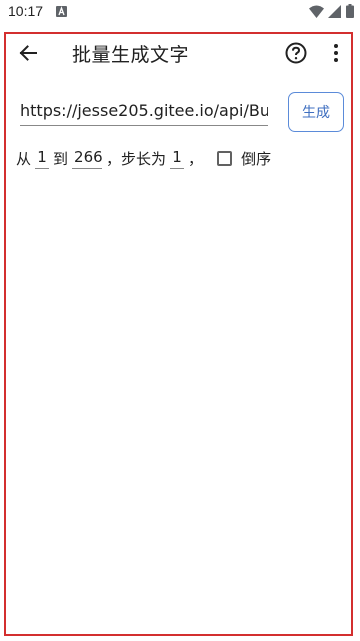 The image size is (360, 641). What do you see at coordinates (26, 11) in the screenshot?
I see `status-time: 10:17` at bounding box center [26, 11].